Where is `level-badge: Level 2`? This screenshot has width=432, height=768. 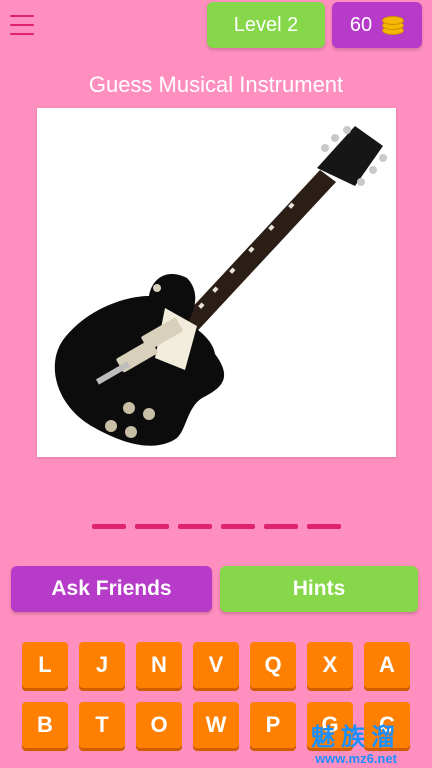 level-badge: Level 2 is located at coordinates (266, 25).